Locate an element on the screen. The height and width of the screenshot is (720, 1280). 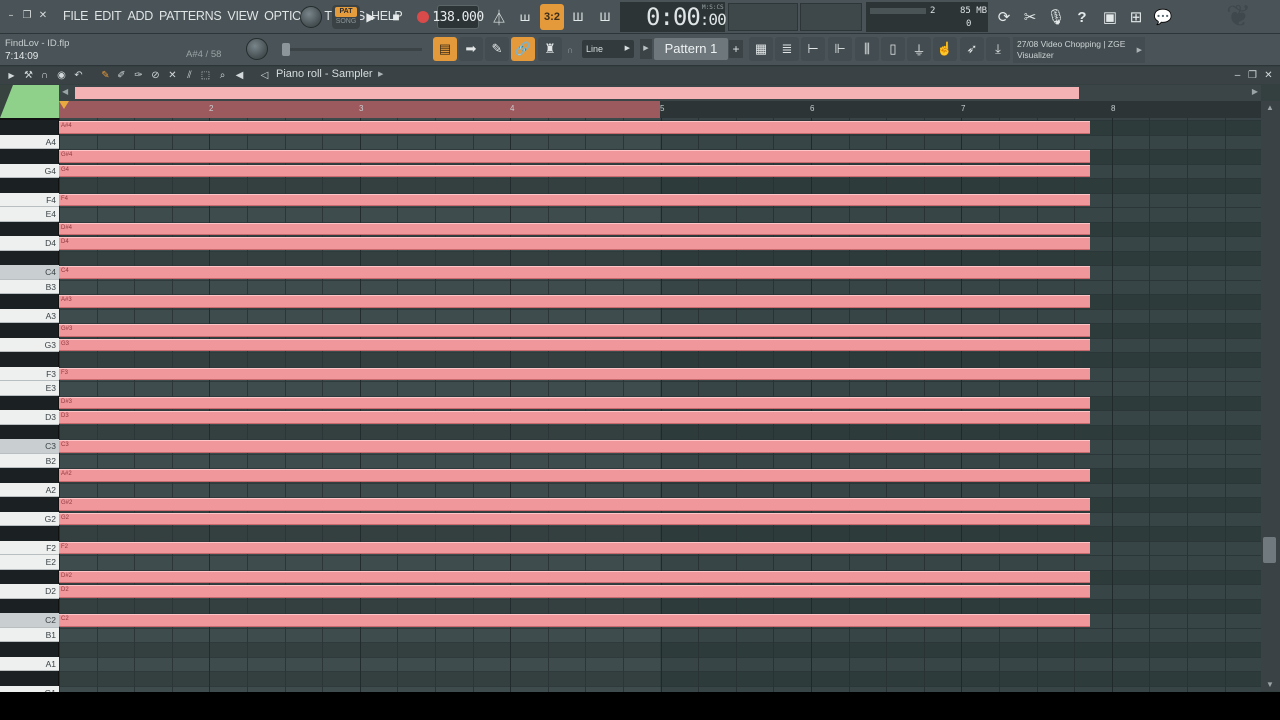
chat-icon: 💬 is located at coordinates (1163, 17).